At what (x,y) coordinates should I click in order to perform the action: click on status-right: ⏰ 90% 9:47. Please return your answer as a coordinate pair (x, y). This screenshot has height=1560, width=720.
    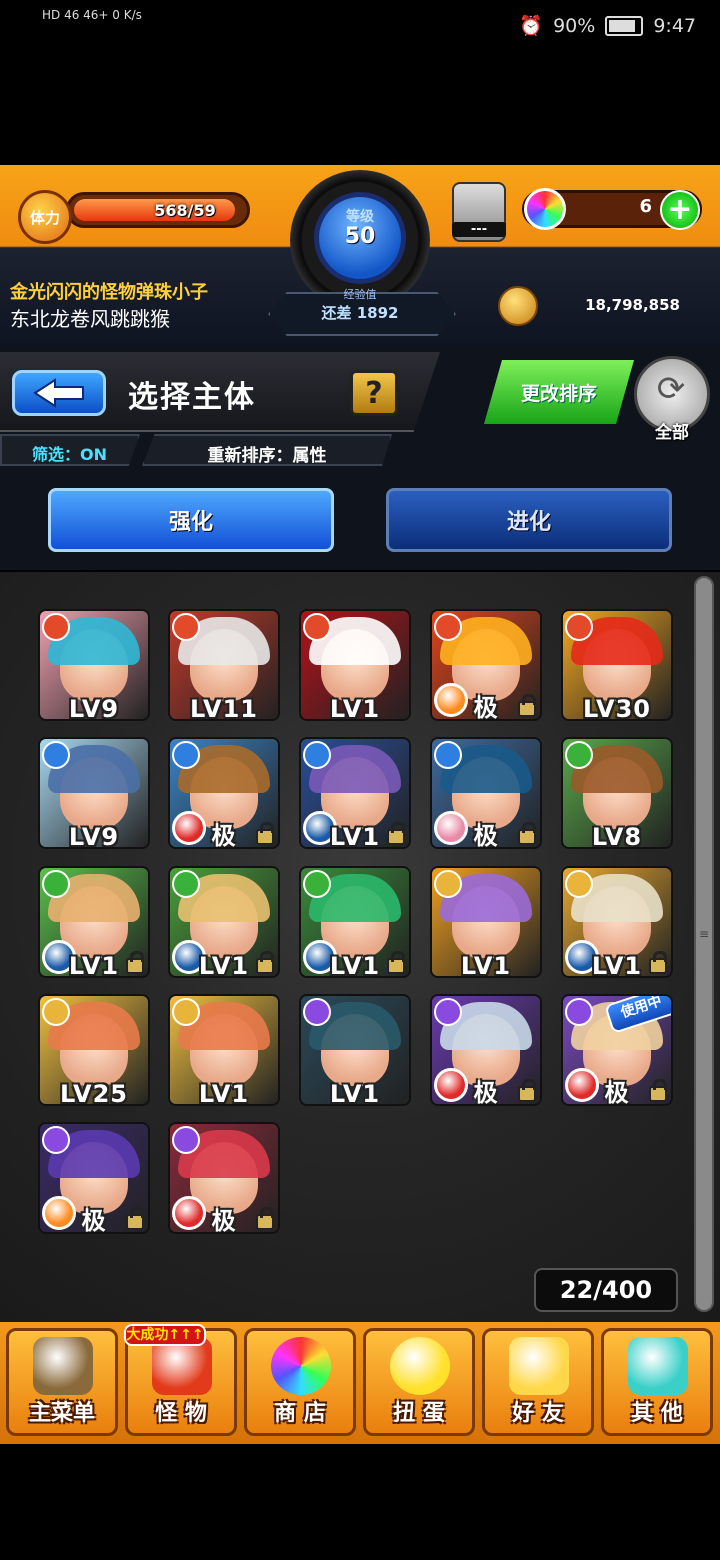
    Looking at the image, I should click on (607, 26).